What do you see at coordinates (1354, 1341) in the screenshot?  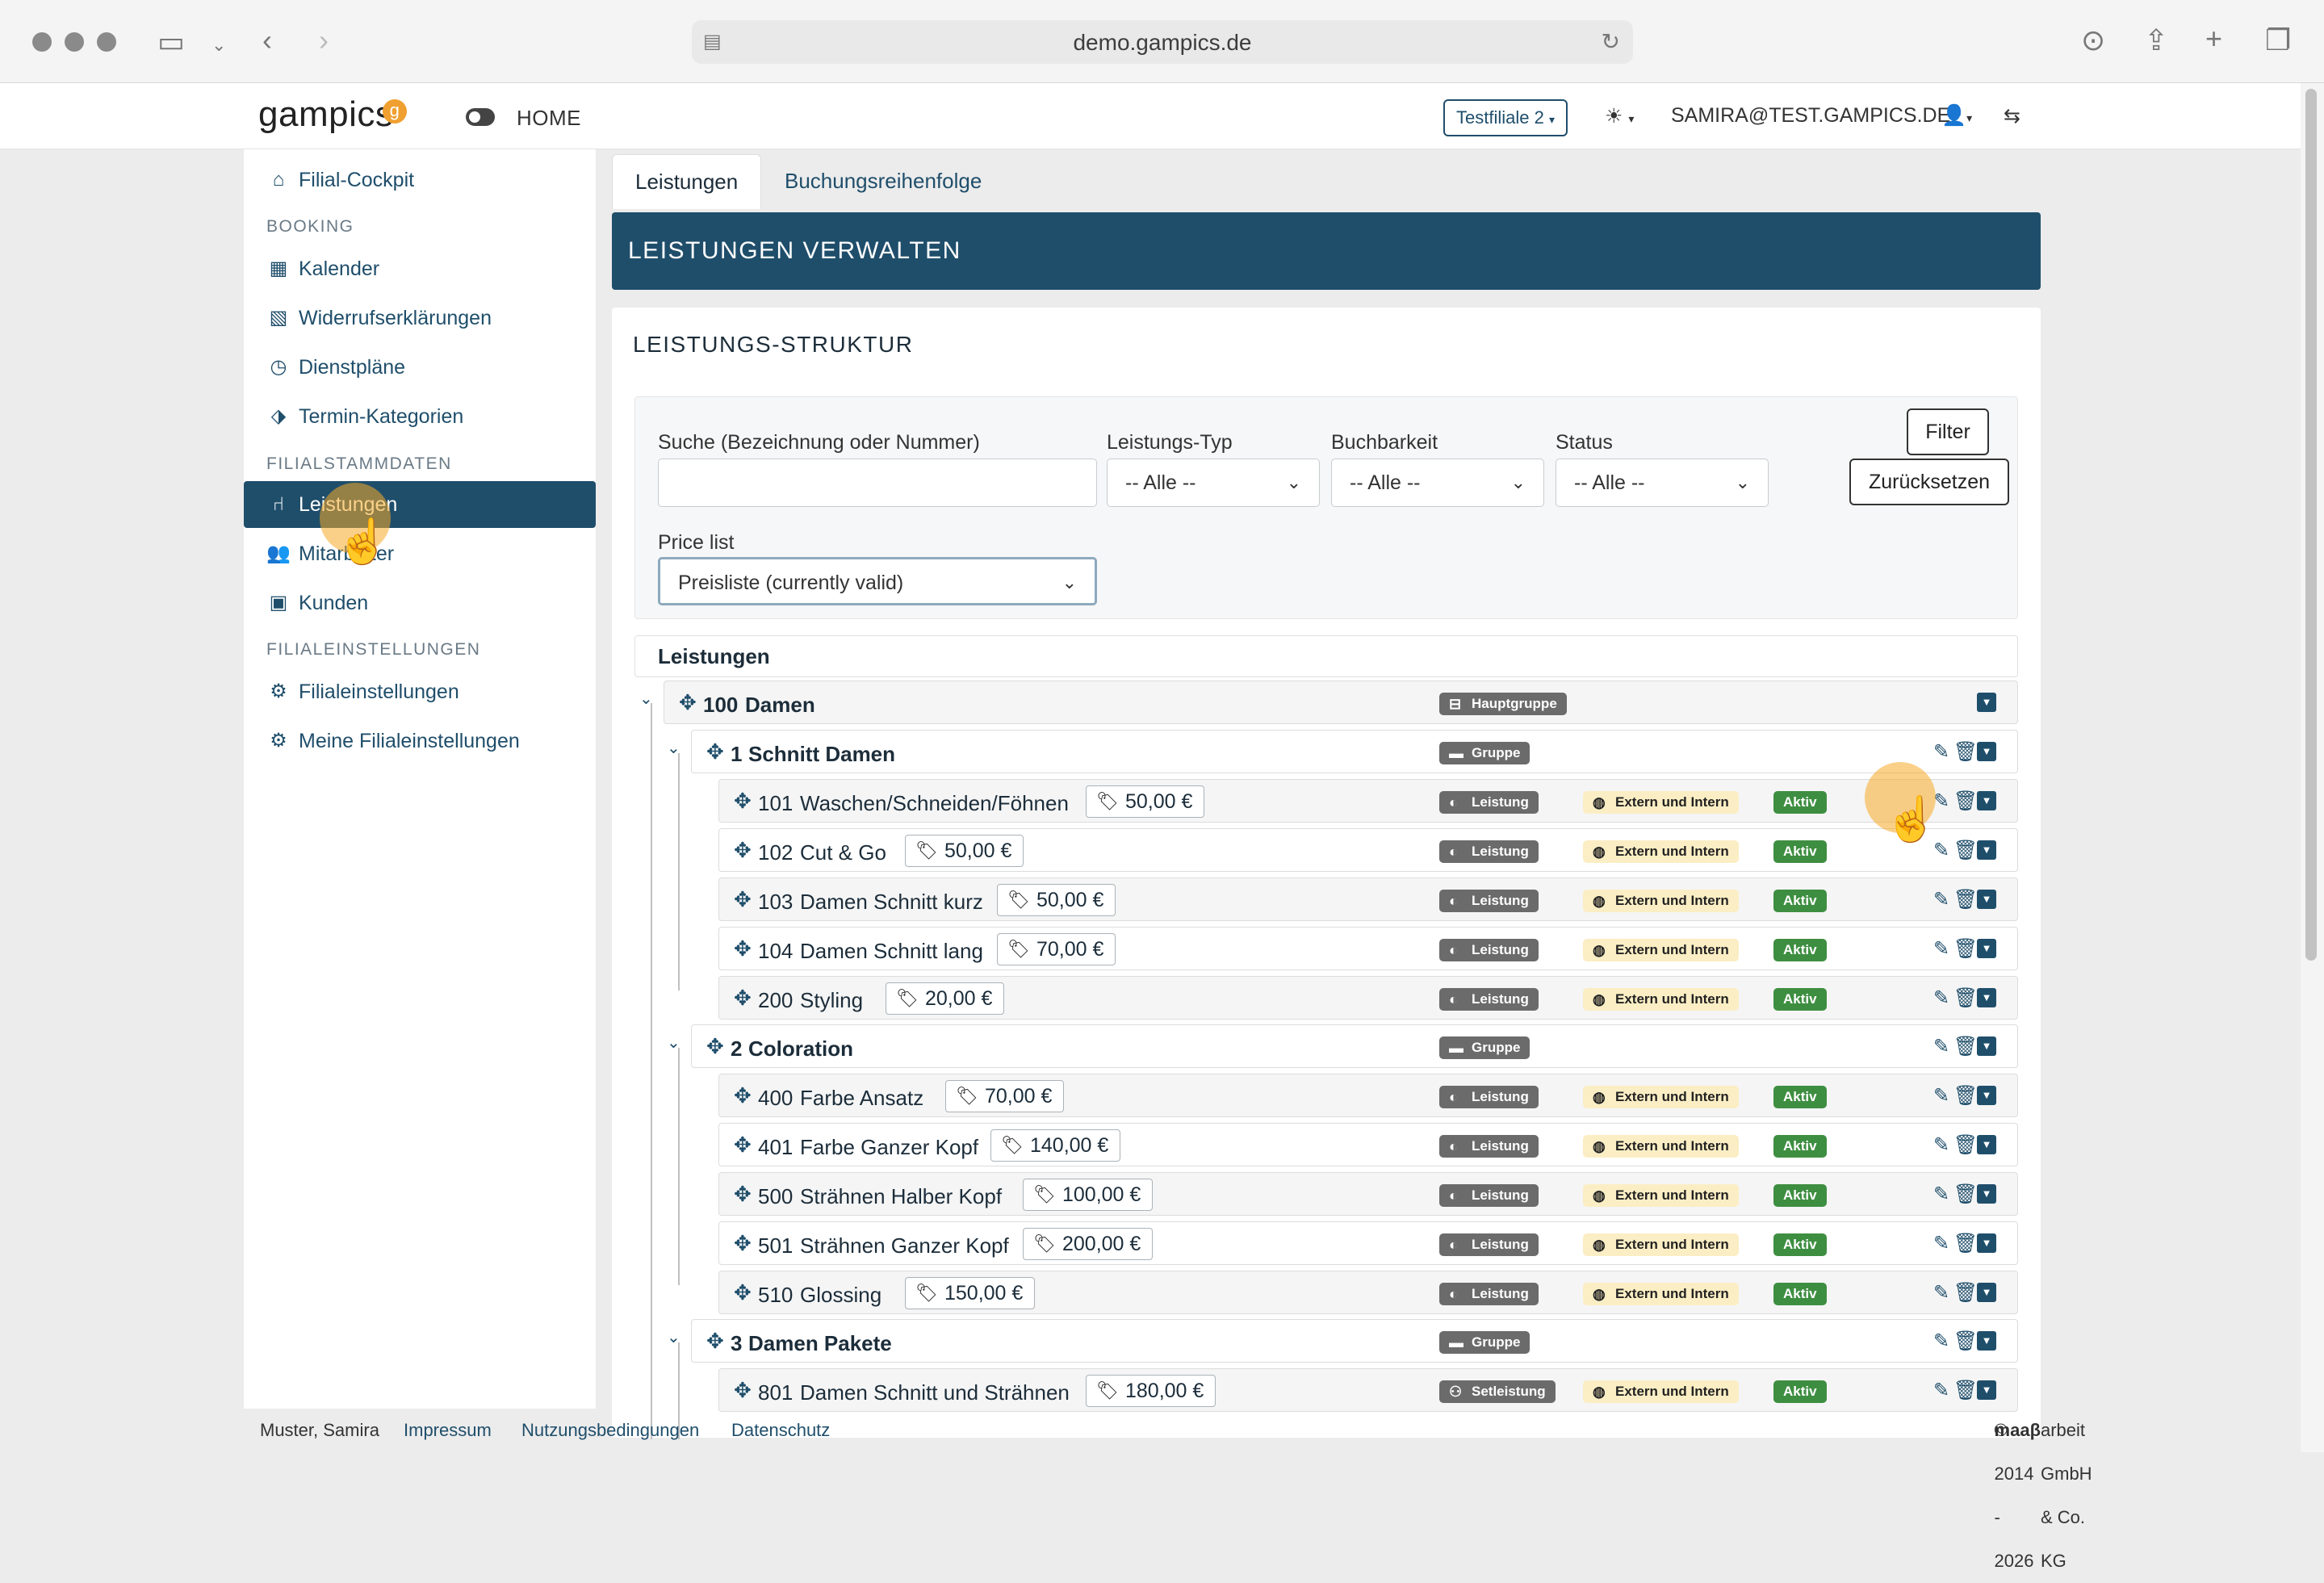 I see `tree-row-group: ✥ 3 Damen Pakete ▬ Gruppe ✎ 🗑 ▼` at bounding box center [1354, 1341].